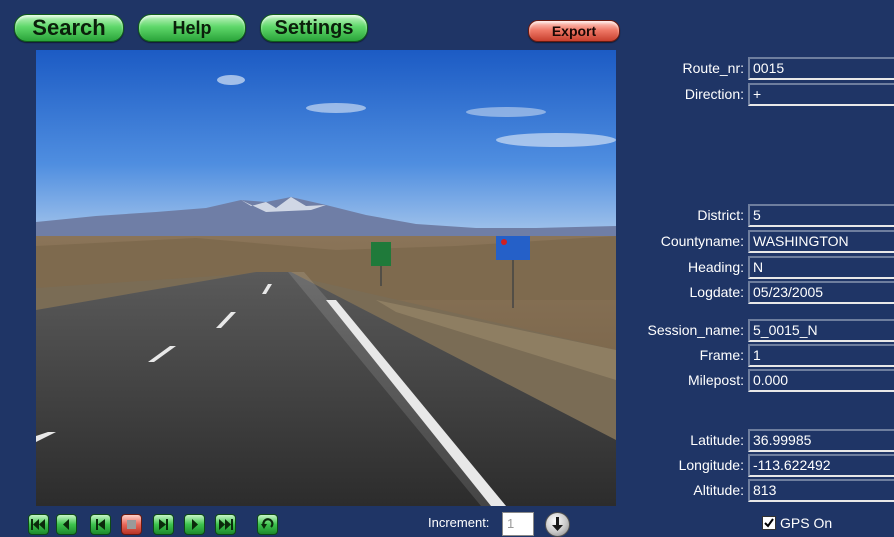 This screenshot has height=537, width=894. Describe the element at coordinates (192, 28) in the screenshot. I see `help-button: Help` at that location.